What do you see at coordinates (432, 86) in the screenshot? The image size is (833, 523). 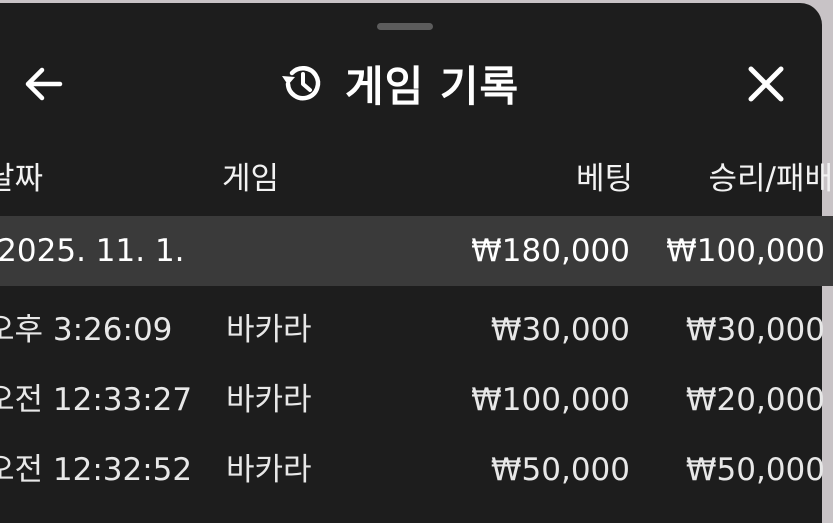 I see `page-title: 게임 기록` at bounding box center [432, 86].